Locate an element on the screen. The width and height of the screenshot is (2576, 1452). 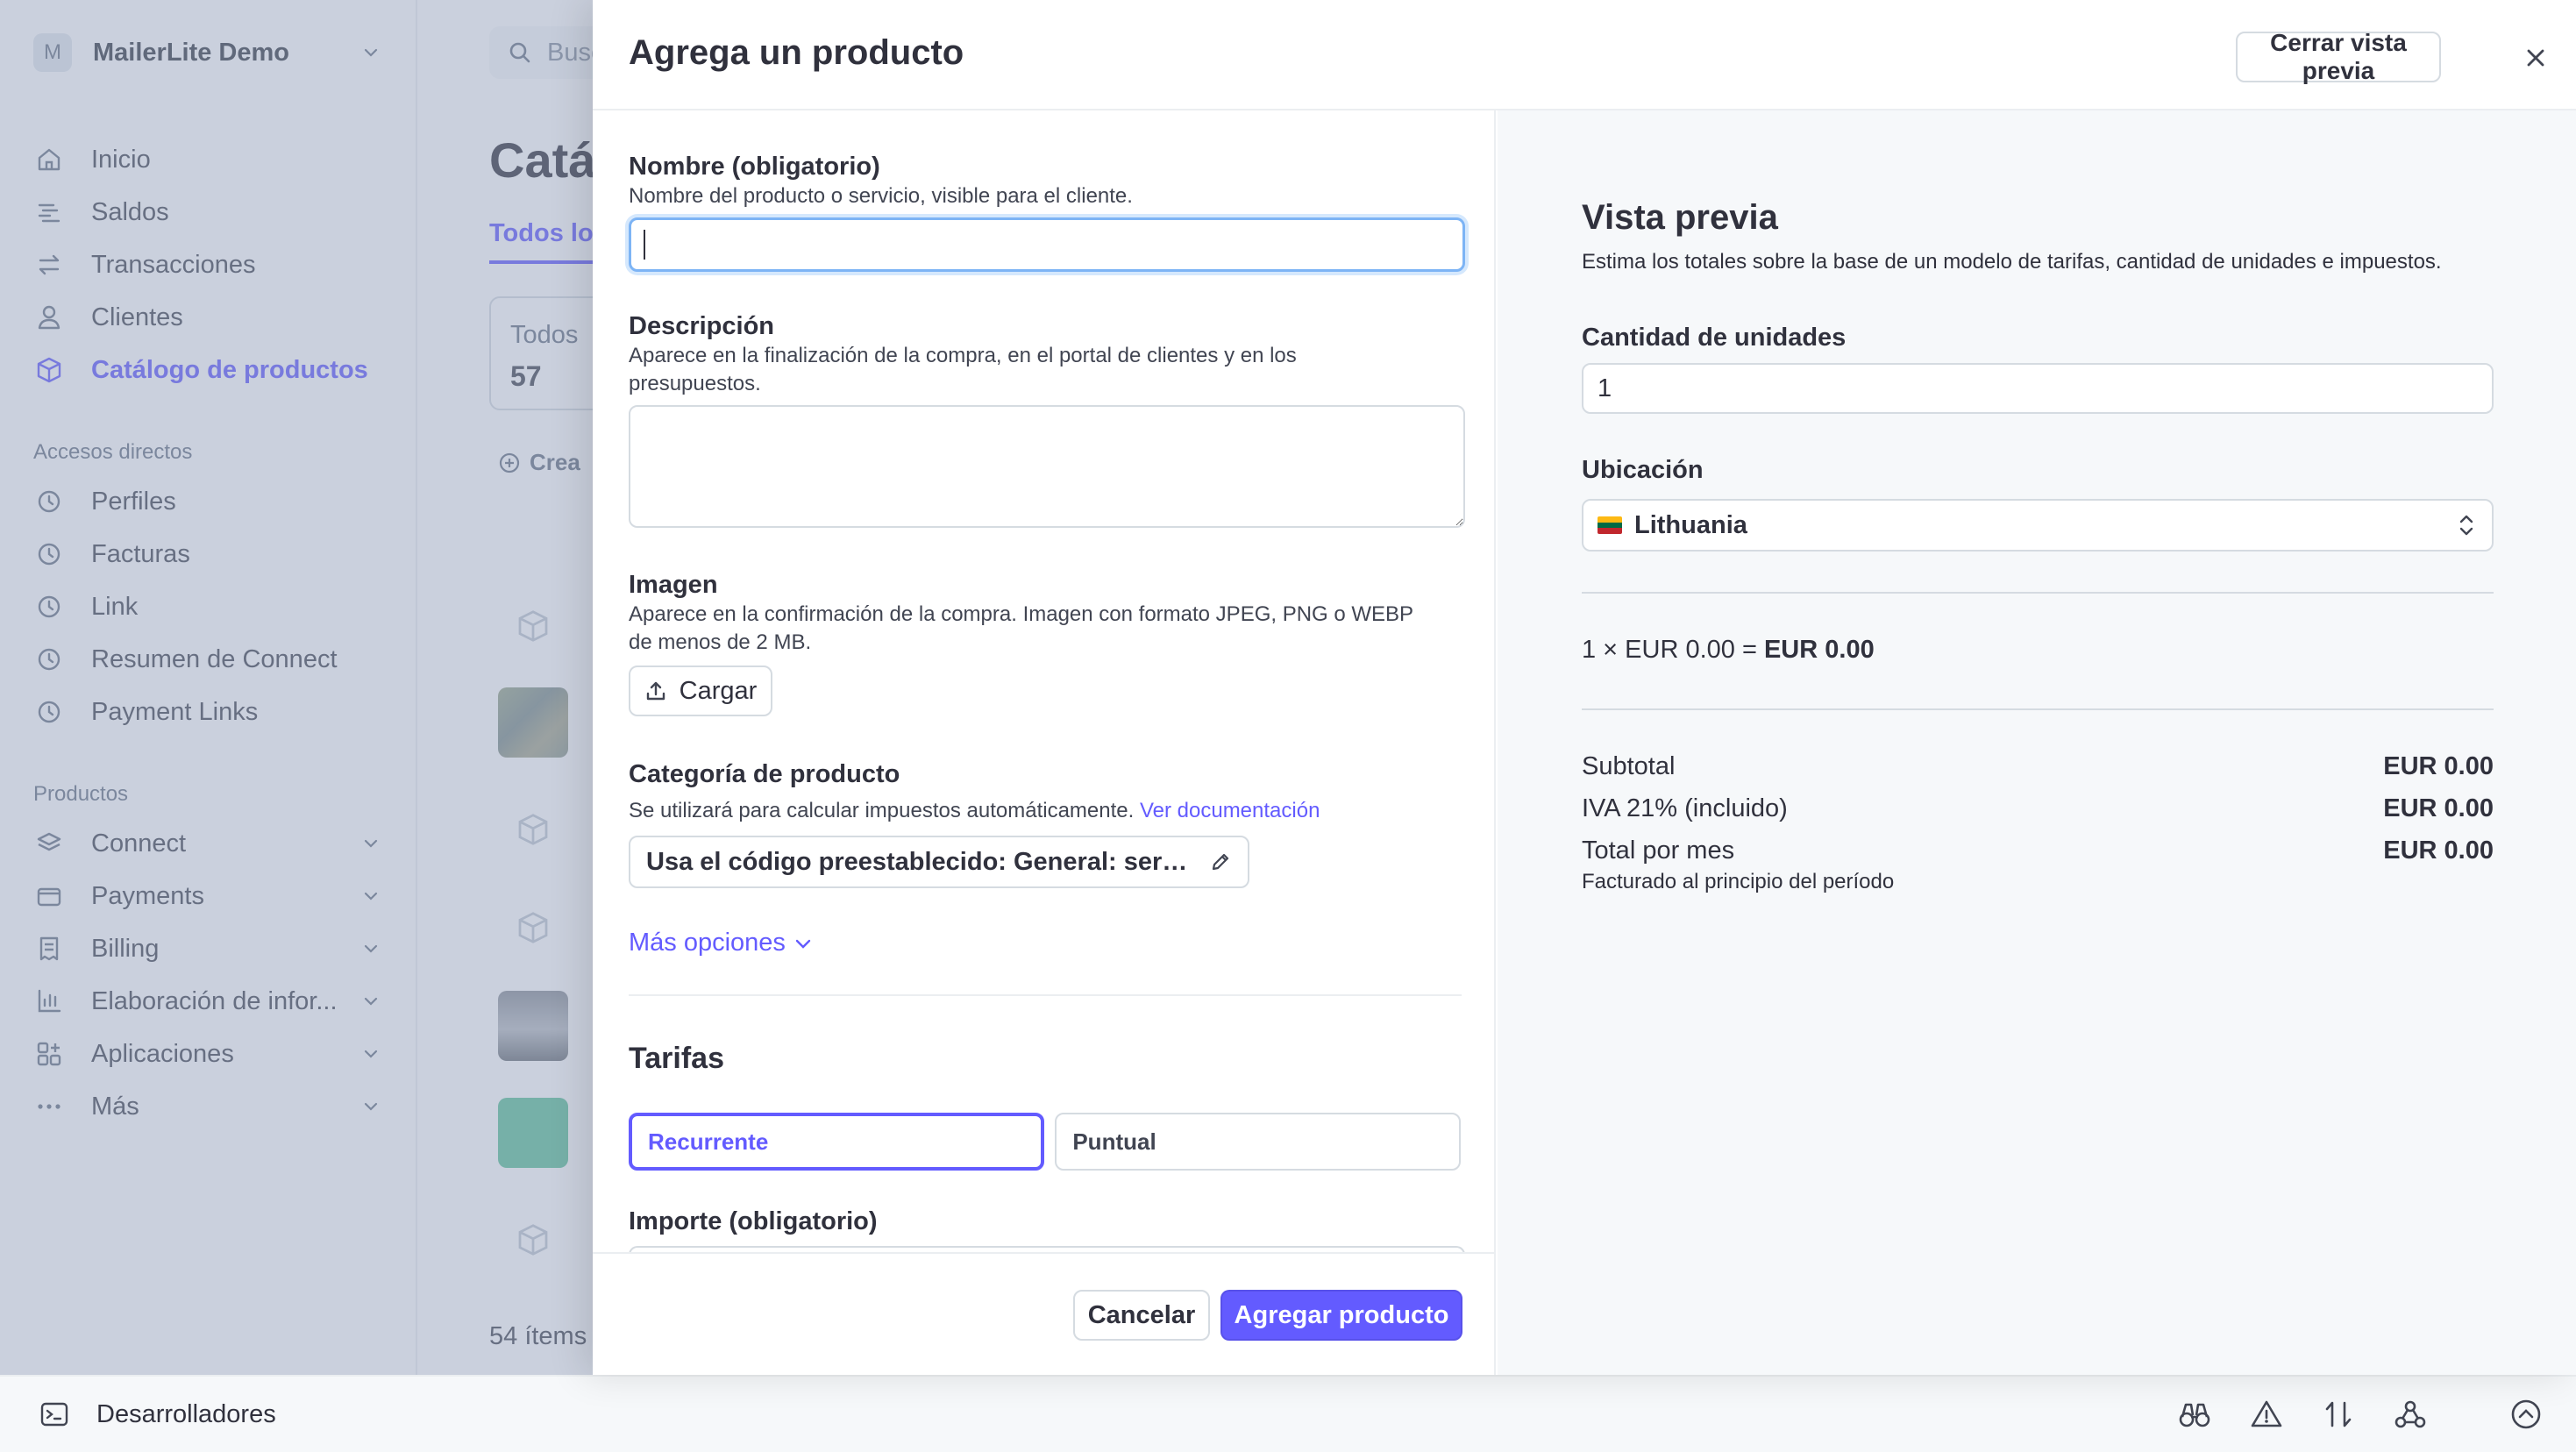
chevron-up-down-icon is located at coordinates (2466, 525).